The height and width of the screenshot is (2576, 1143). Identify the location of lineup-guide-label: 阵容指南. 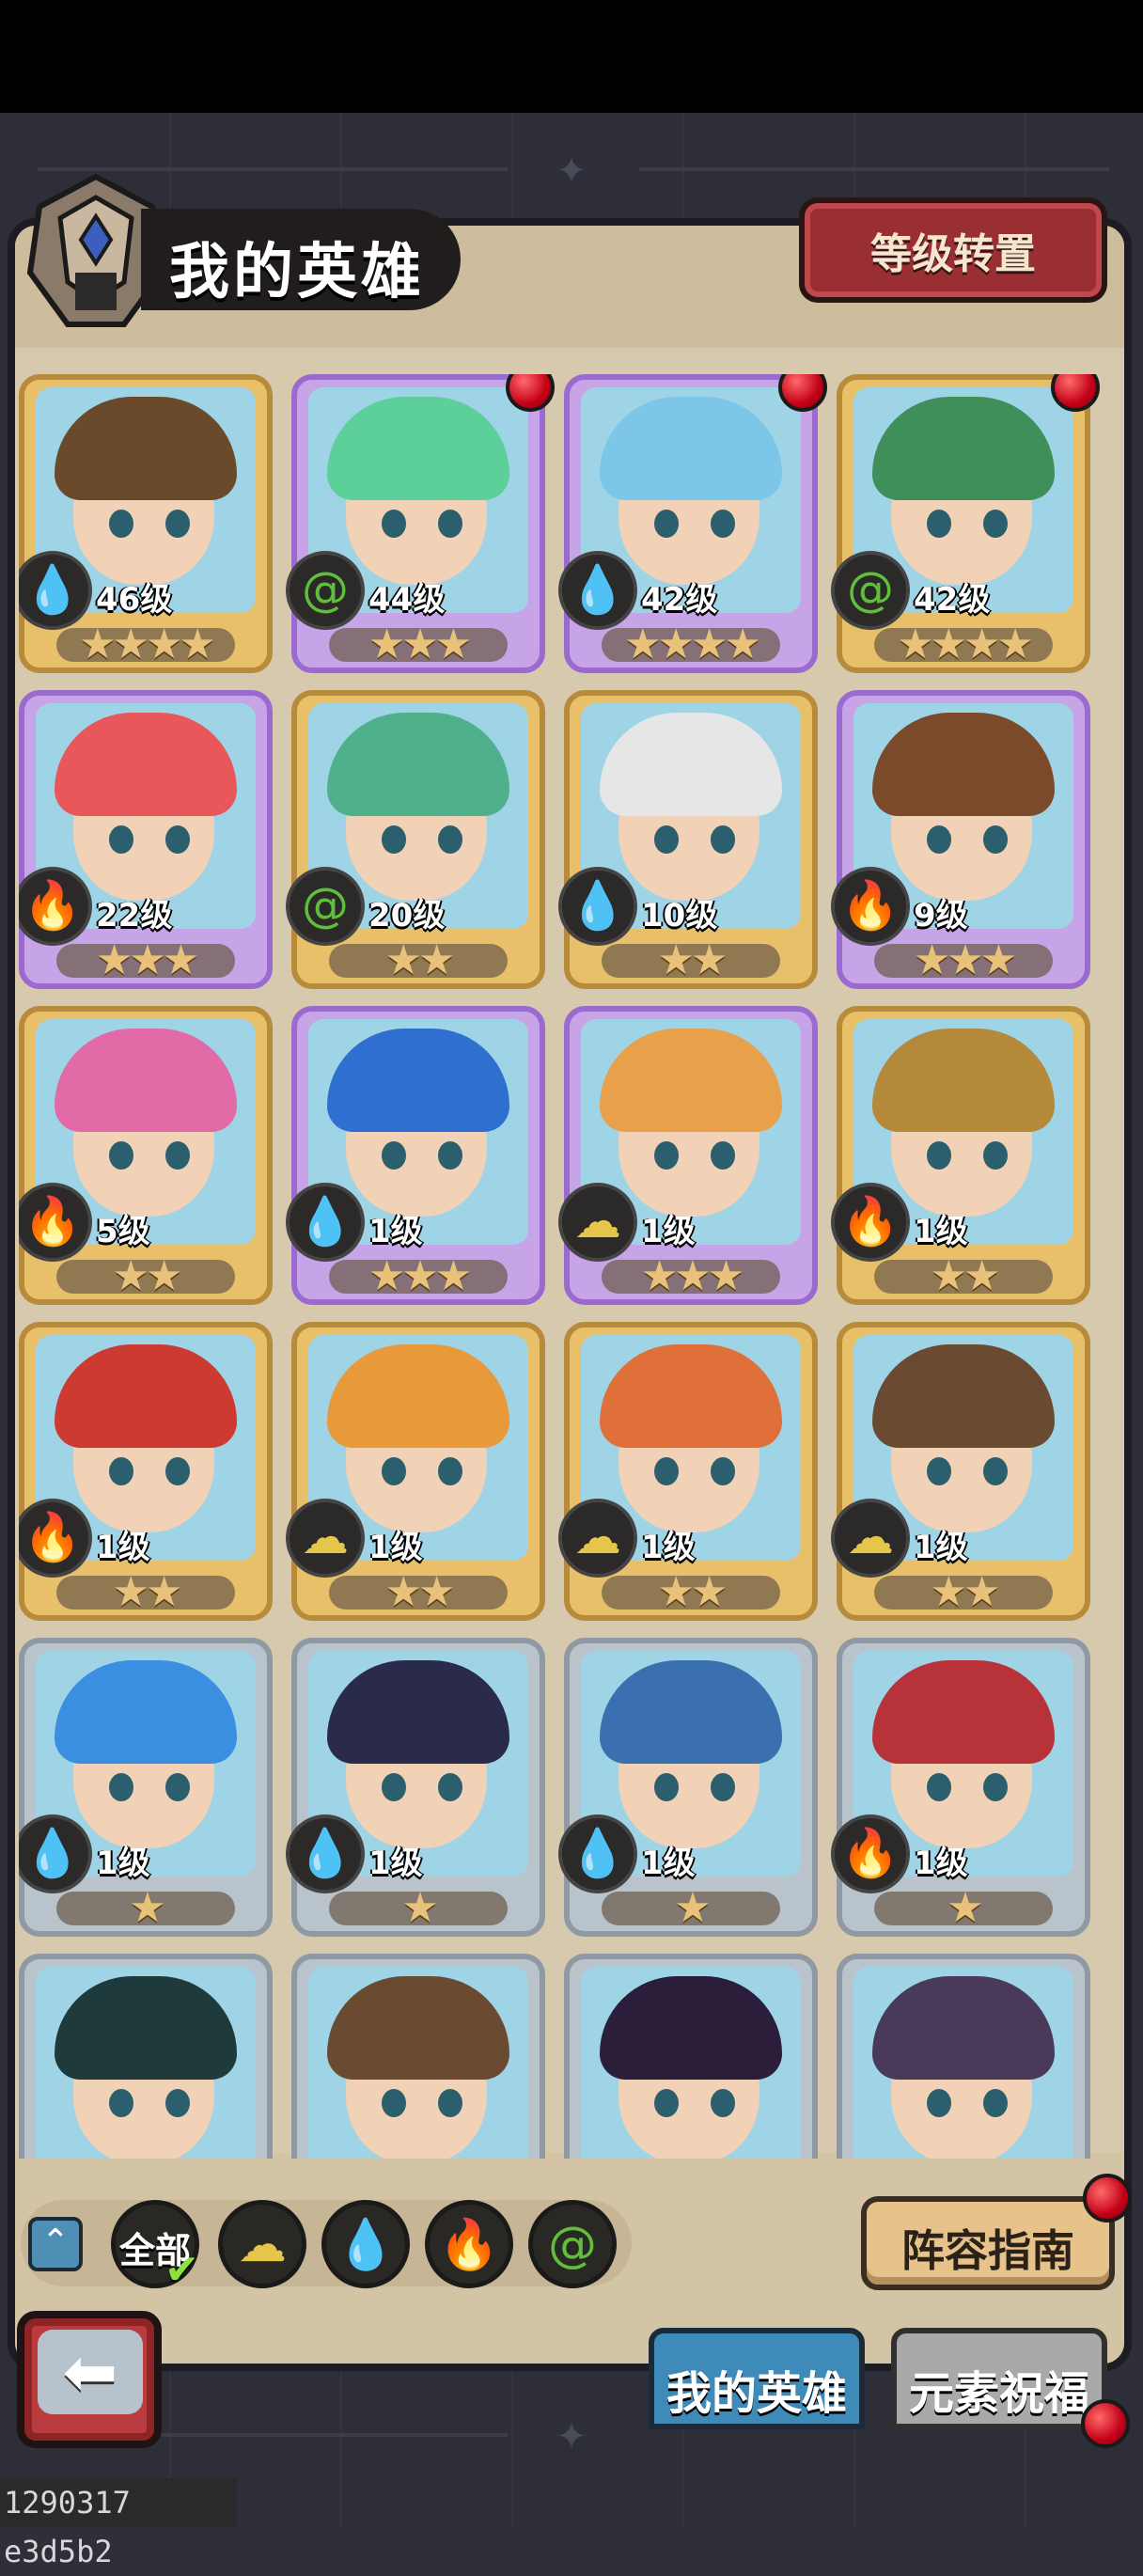
(987, 2250).